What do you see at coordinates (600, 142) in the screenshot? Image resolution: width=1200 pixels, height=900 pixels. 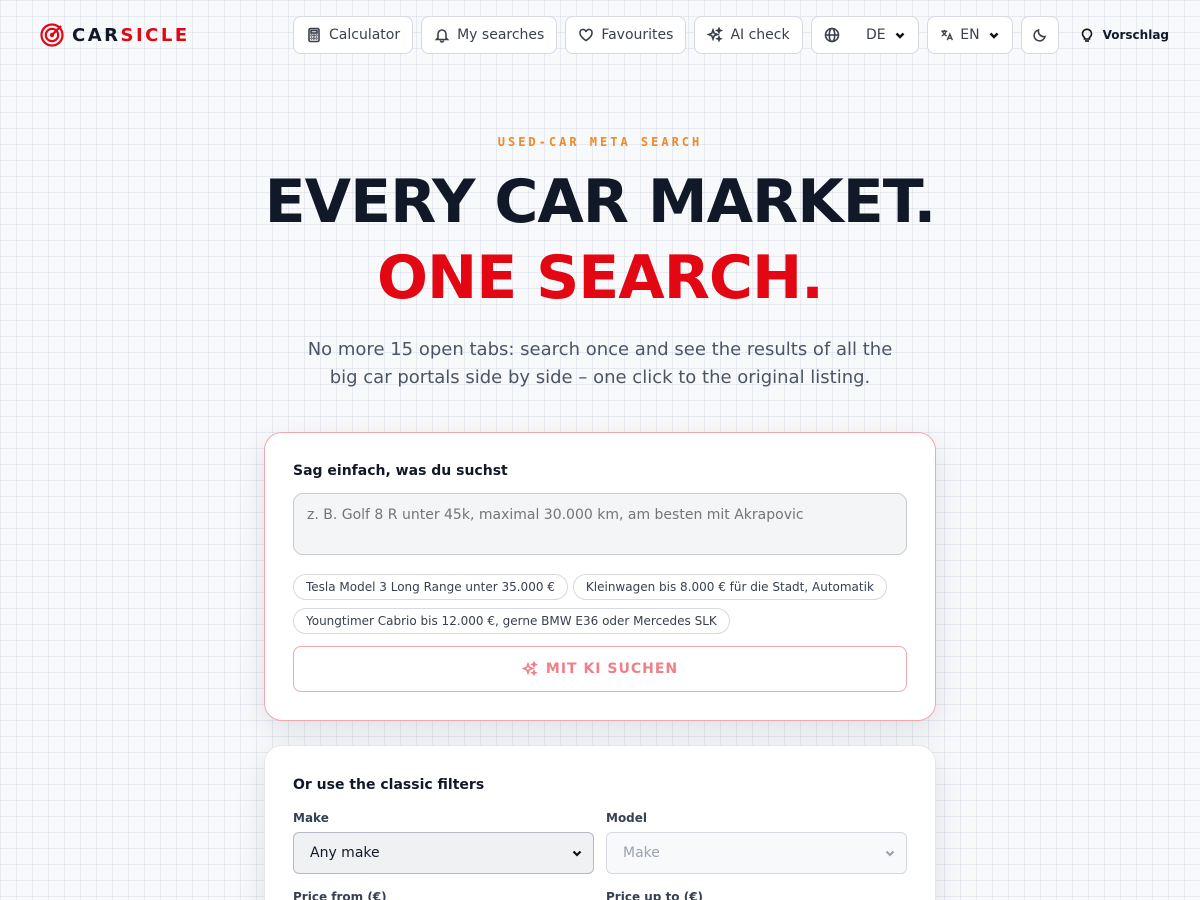 I see `hero-eyebrow: USED-CAR META SEARCH` at bounding box center [600, 142].